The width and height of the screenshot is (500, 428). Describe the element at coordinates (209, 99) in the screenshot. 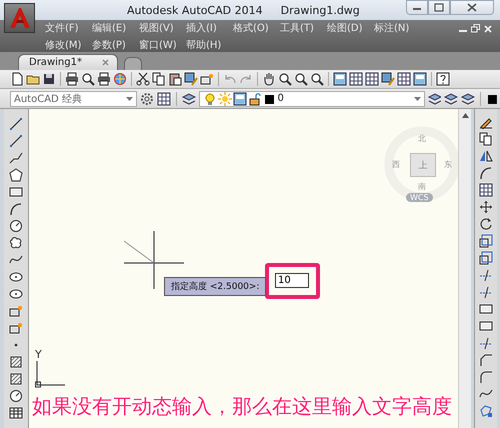

I see `bulb-icon` at that location.